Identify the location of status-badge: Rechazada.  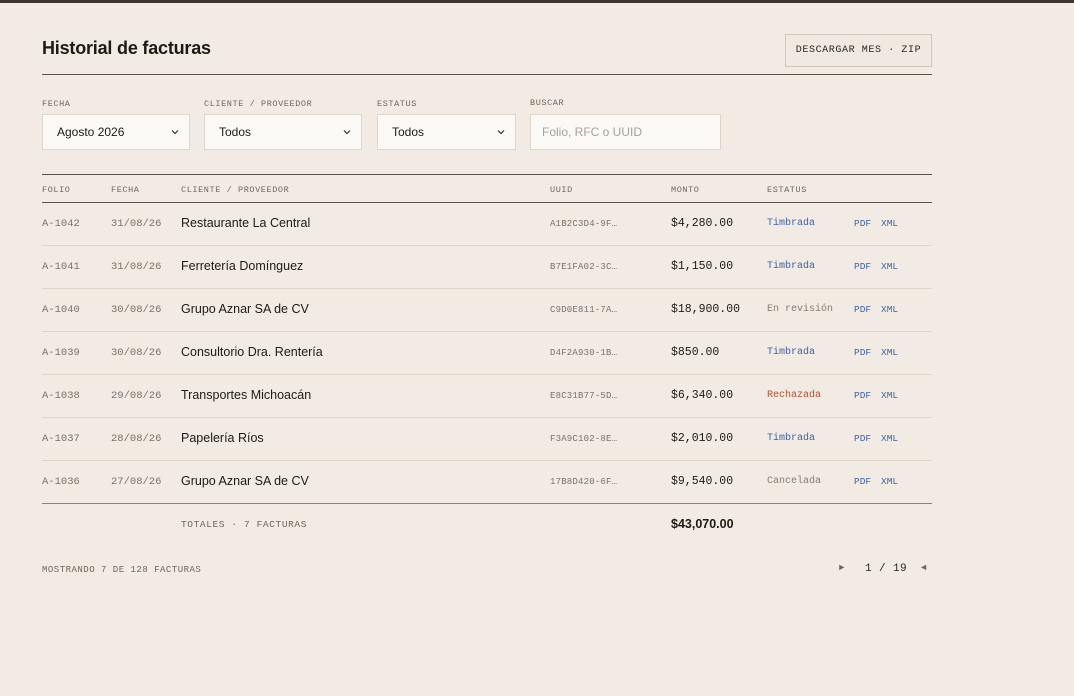
(794, 395).